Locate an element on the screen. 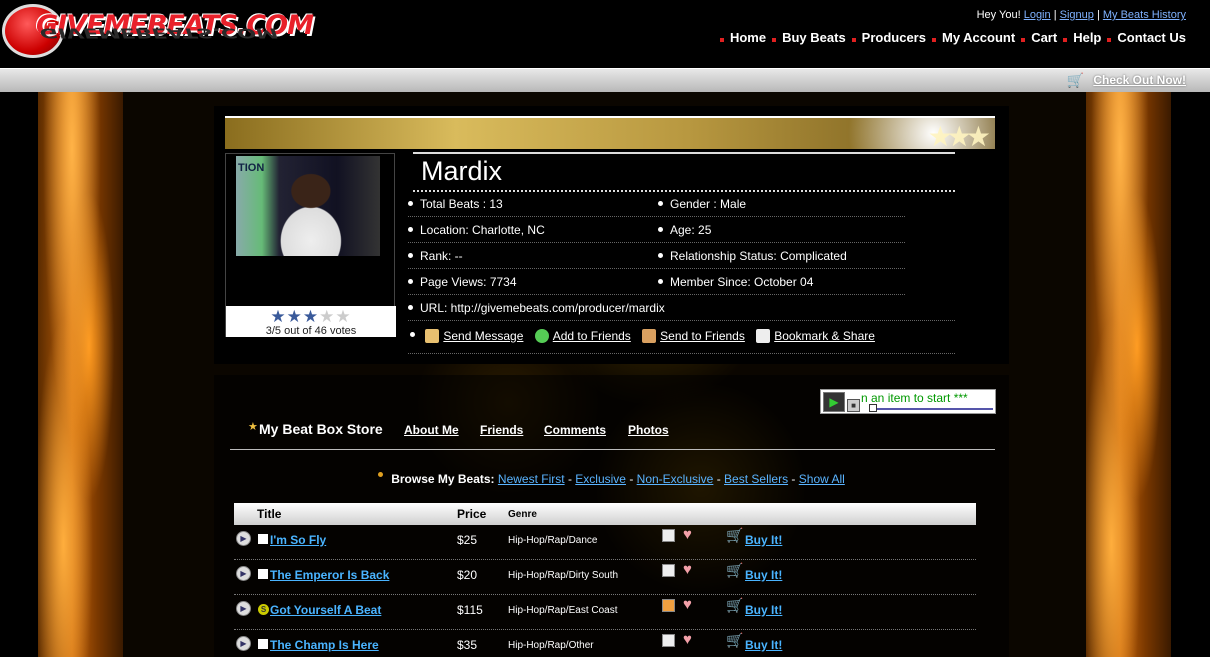  nav-cart: Cart is located at coordinates (1036, 37).